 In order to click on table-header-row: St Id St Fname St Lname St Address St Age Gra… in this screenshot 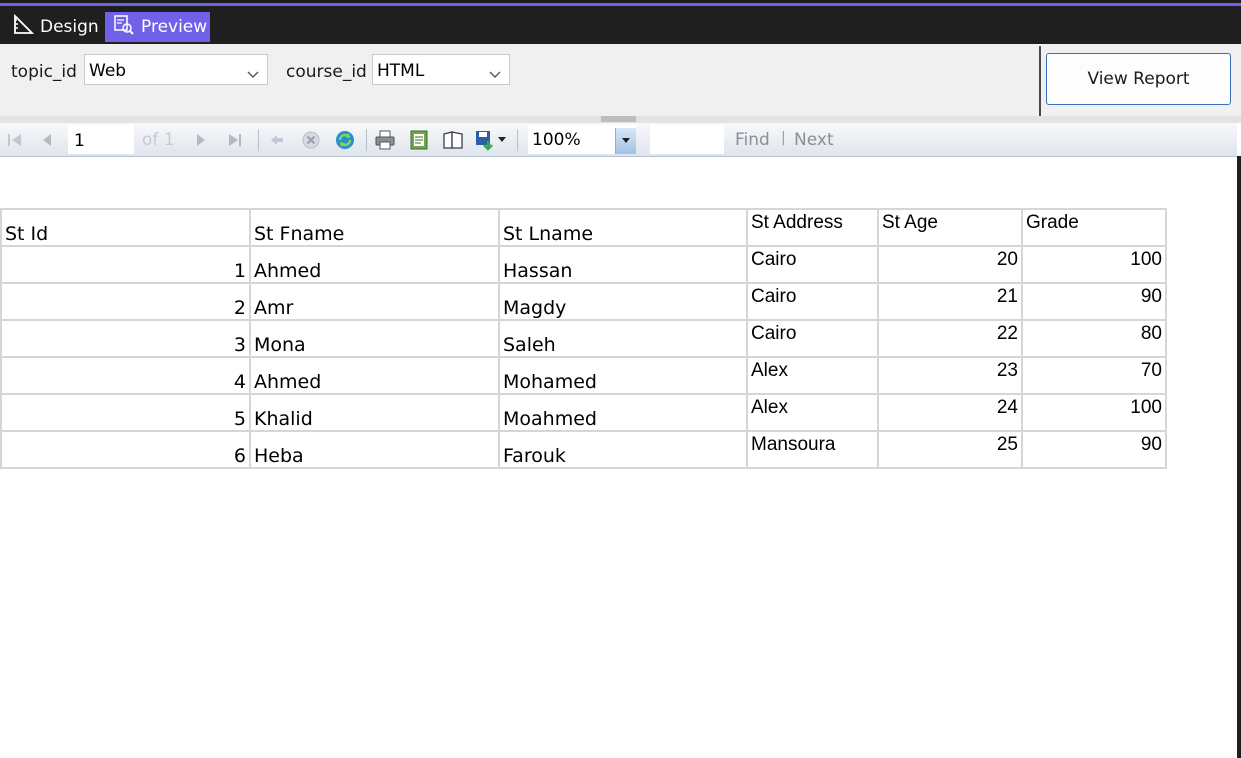, I will do `click(583, 227)`.